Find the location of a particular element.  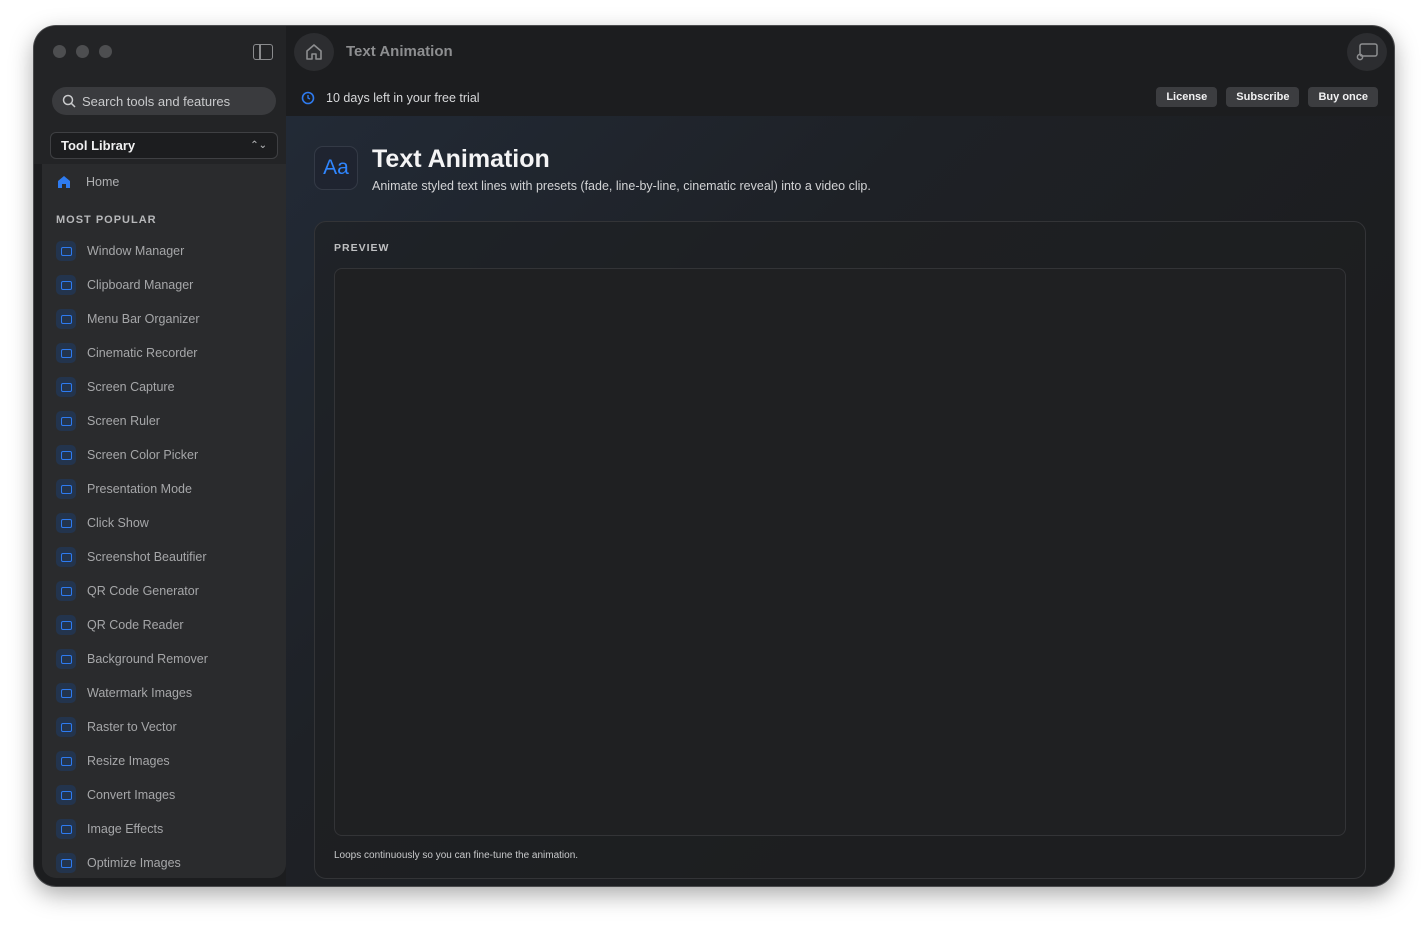

screen-share-icon is located at coordinates (1367, 52).